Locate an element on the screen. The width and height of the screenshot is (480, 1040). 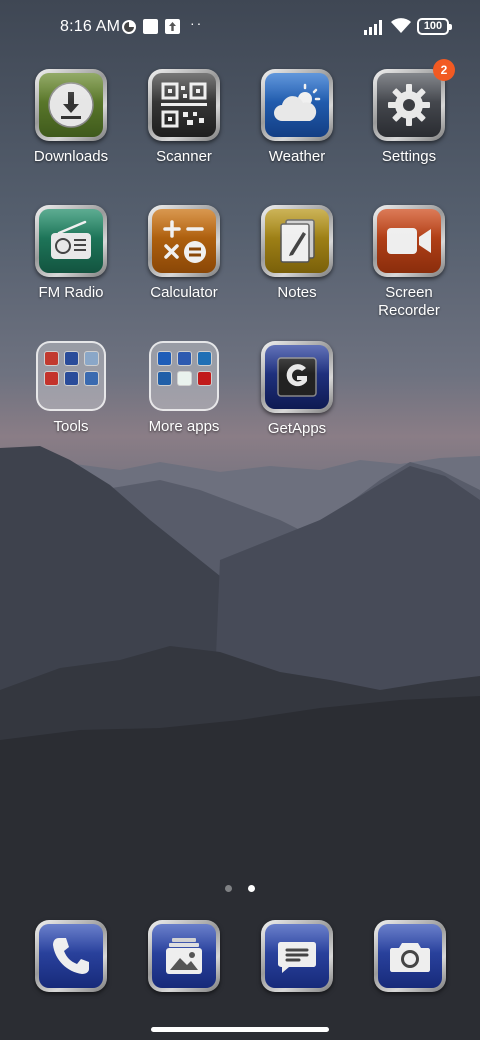
voice-recorder-mini-icon is located at coordinates (51, 358).